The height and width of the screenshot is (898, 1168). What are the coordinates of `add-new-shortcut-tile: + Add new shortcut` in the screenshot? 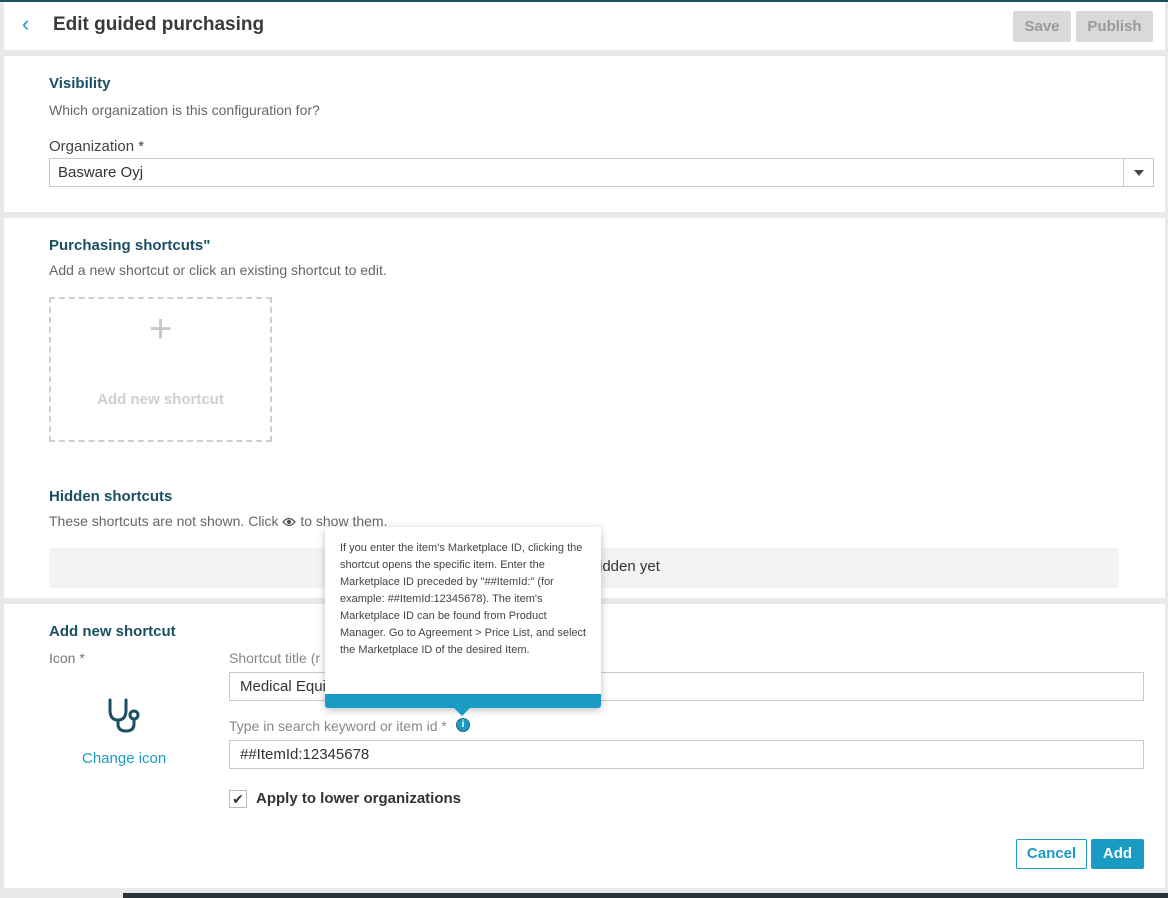 It's located at (160, 369).